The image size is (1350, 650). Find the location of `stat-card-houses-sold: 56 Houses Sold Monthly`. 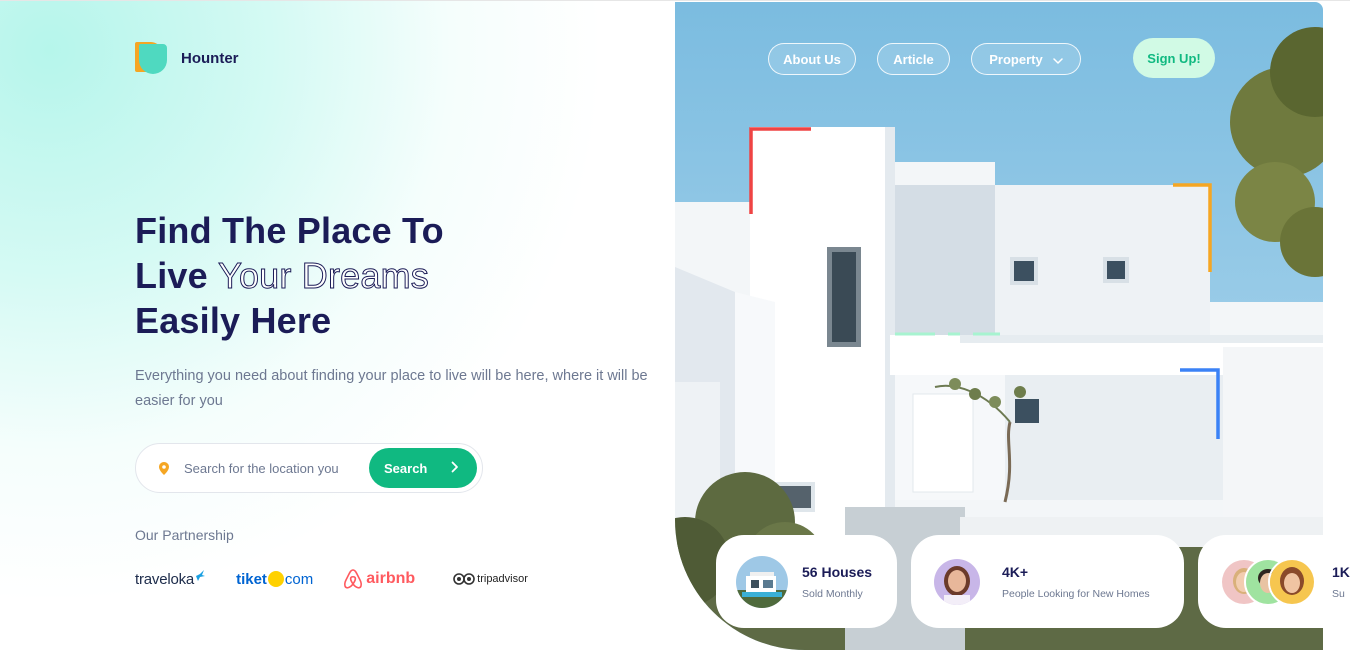

stat-card-houses-sold: 56 Houses Sold Monthly is located at coordinates (806, 581).